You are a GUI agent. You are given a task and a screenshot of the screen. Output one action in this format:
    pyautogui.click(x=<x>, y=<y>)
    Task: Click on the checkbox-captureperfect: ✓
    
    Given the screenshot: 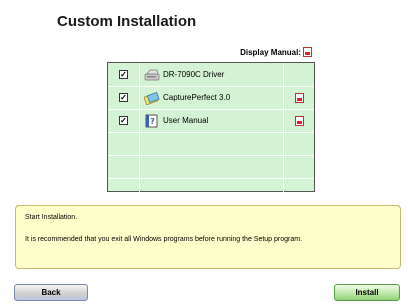 What is the action you would take?
    pyautogui.click(x=123, y=97)
    